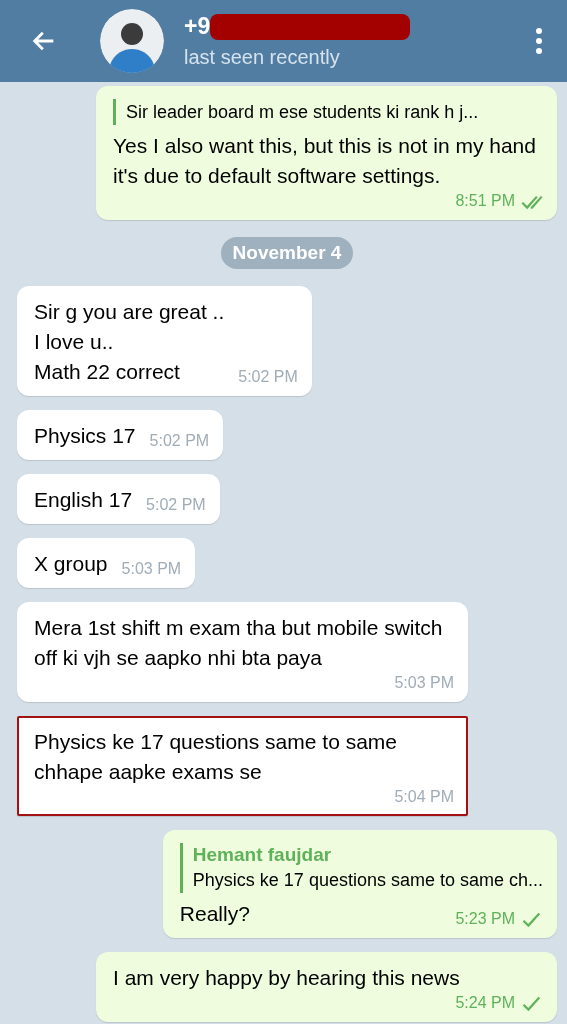 The width and height of the screenshot is (567, 1024). Describe the element at coordinates (287, 978) in the screenshot. I see `message-text: I am very happy by hearing this news` at that location.